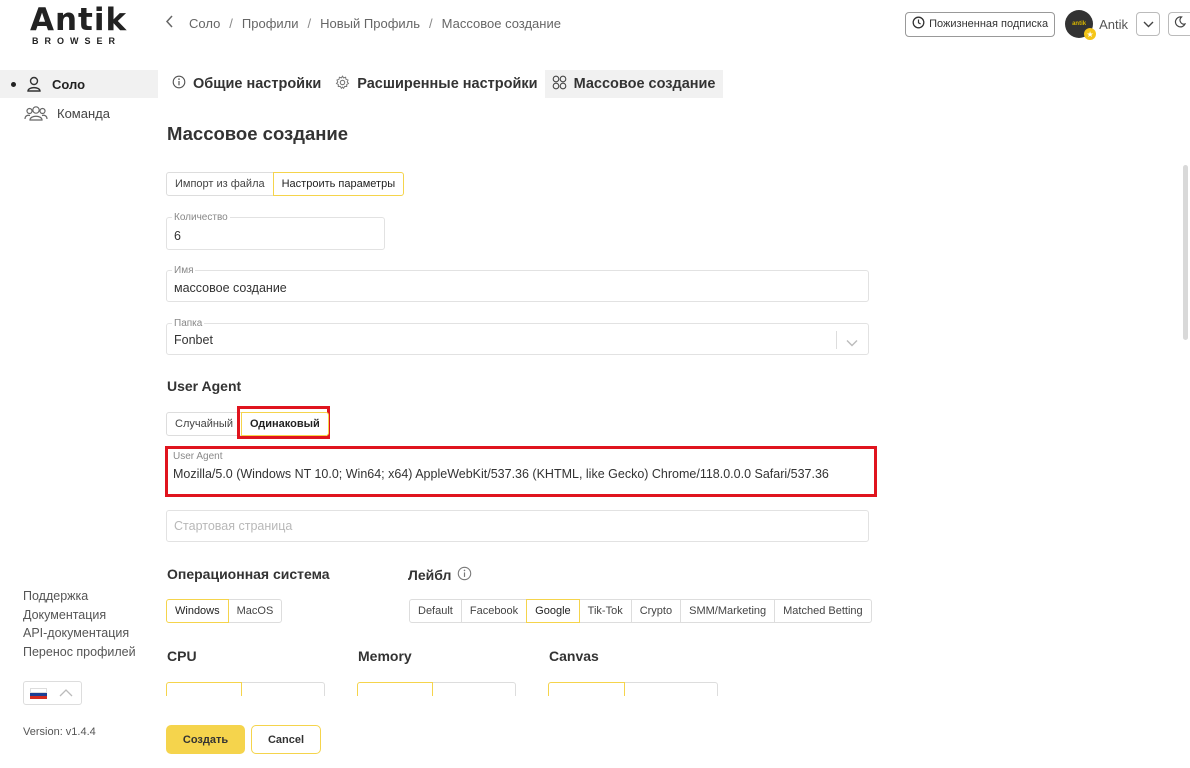  I want to click on support-link: Поддержка, so click(79, 596).